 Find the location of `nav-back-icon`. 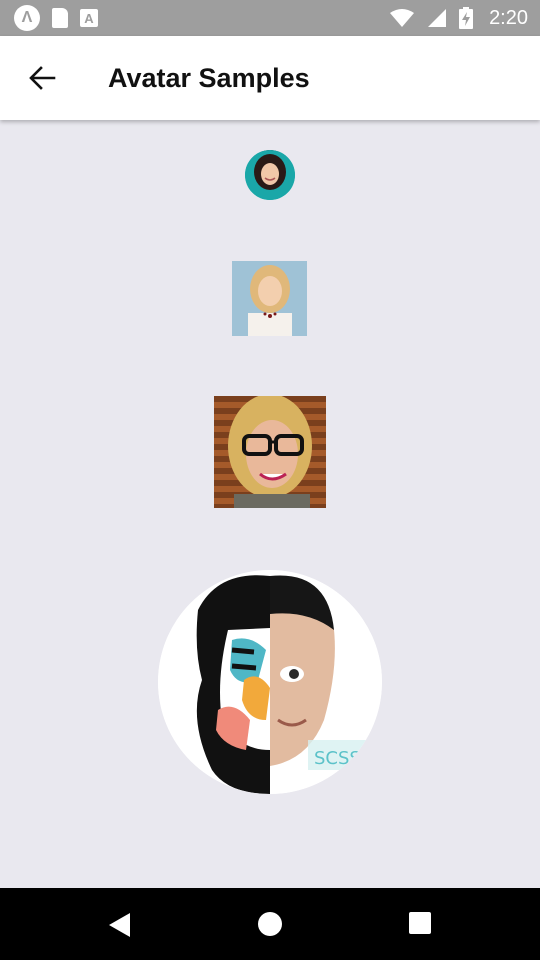

nav-back-icon is located at coordinates (119, 925).